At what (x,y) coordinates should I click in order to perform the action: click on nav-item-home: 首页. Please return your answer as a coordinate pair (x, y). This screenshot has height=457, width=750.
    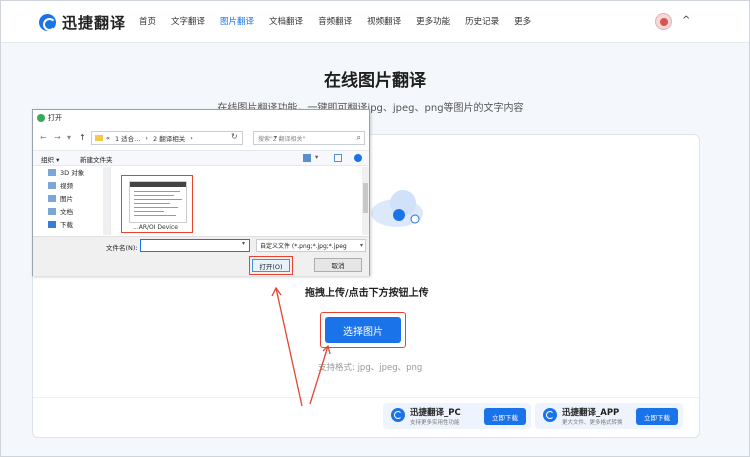
    Looking at the image, I should click on (147, 21).